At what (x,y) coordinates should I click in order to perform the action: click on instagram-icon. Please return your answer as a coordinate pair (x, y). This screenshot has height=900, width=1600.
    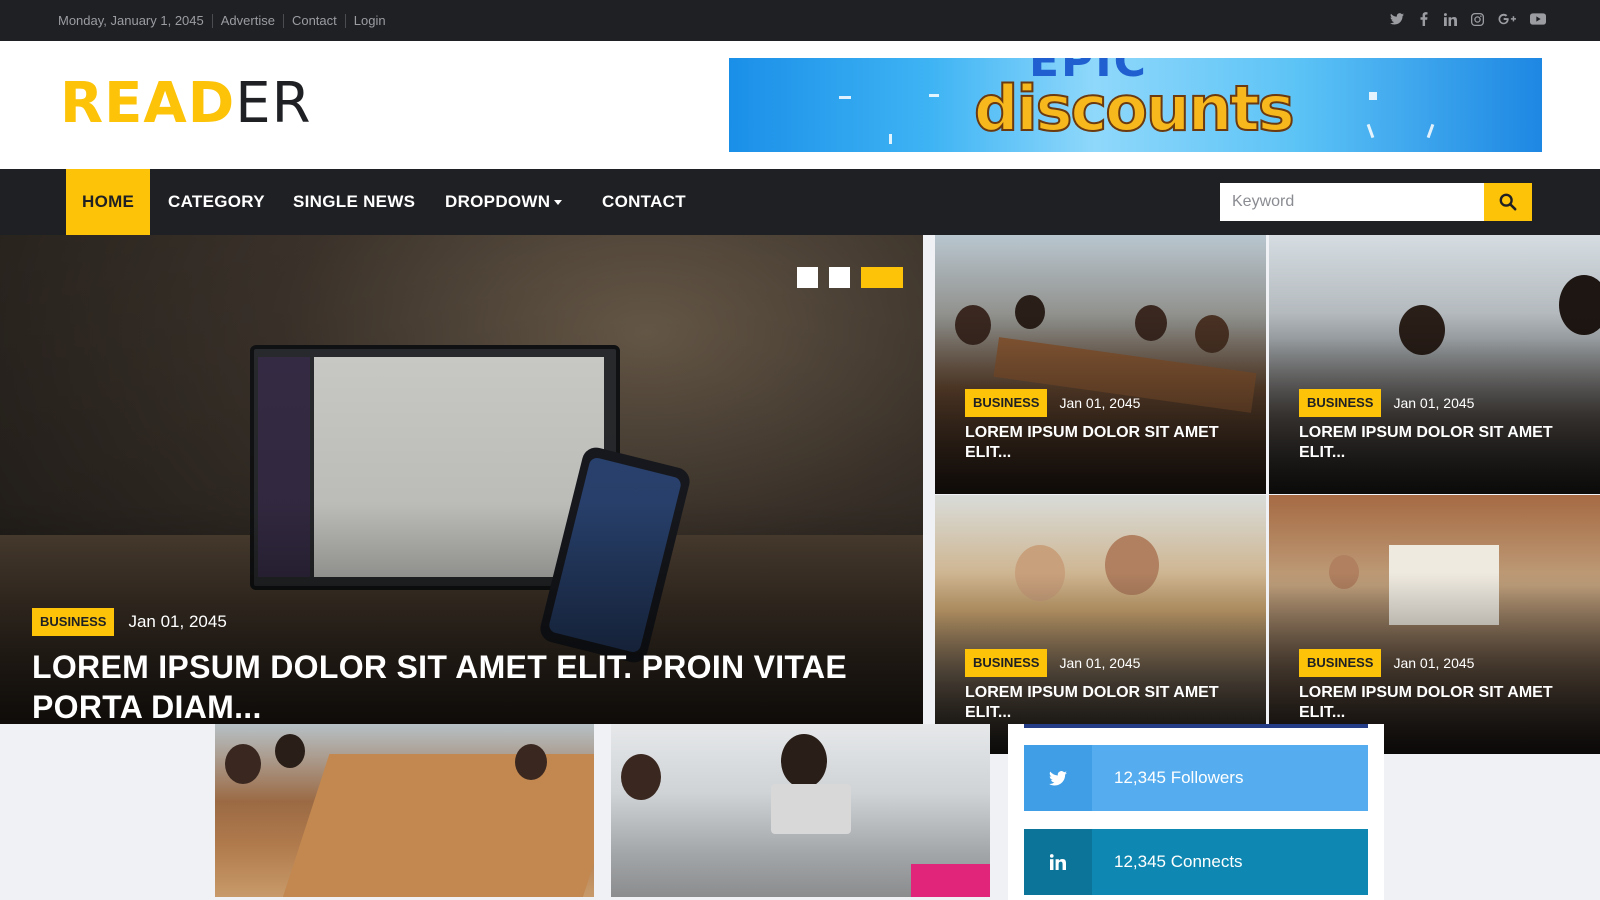
    Looking at the image, I should click on (1477, 20).